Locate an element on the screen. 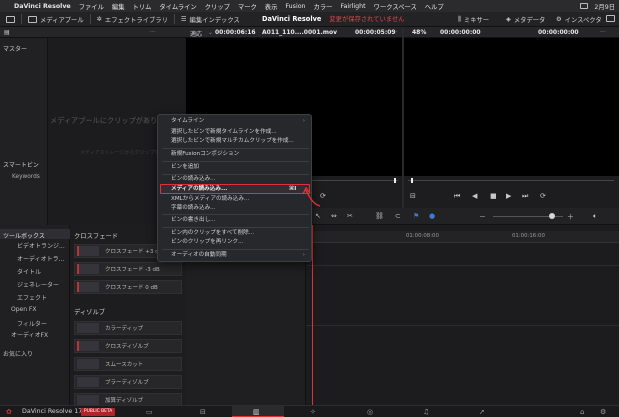 Image resolution: width=619 pixels, height=417 pixels. fit-dropdown: 適応 is located at coordinates (196, 33).